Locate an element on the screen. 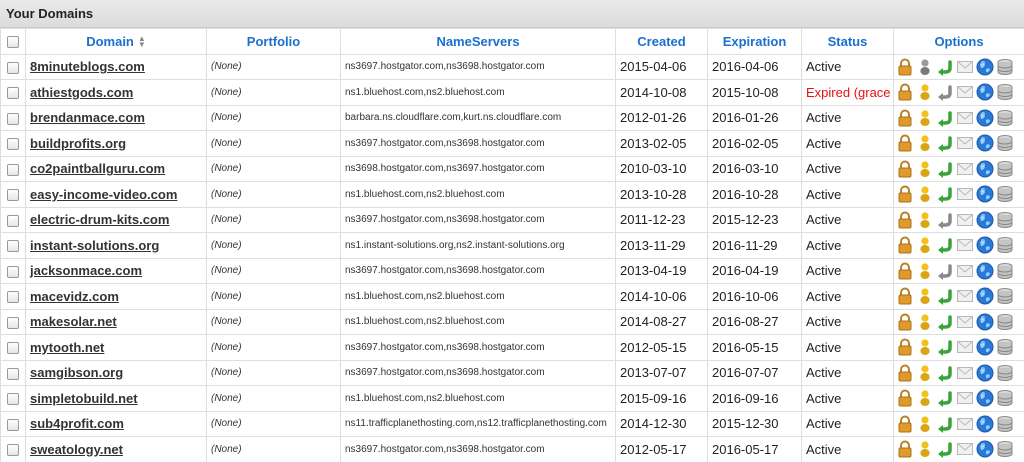 The image size is (1024, 462). domain-link: brendanmace.com is located at coordinates (87, 117).